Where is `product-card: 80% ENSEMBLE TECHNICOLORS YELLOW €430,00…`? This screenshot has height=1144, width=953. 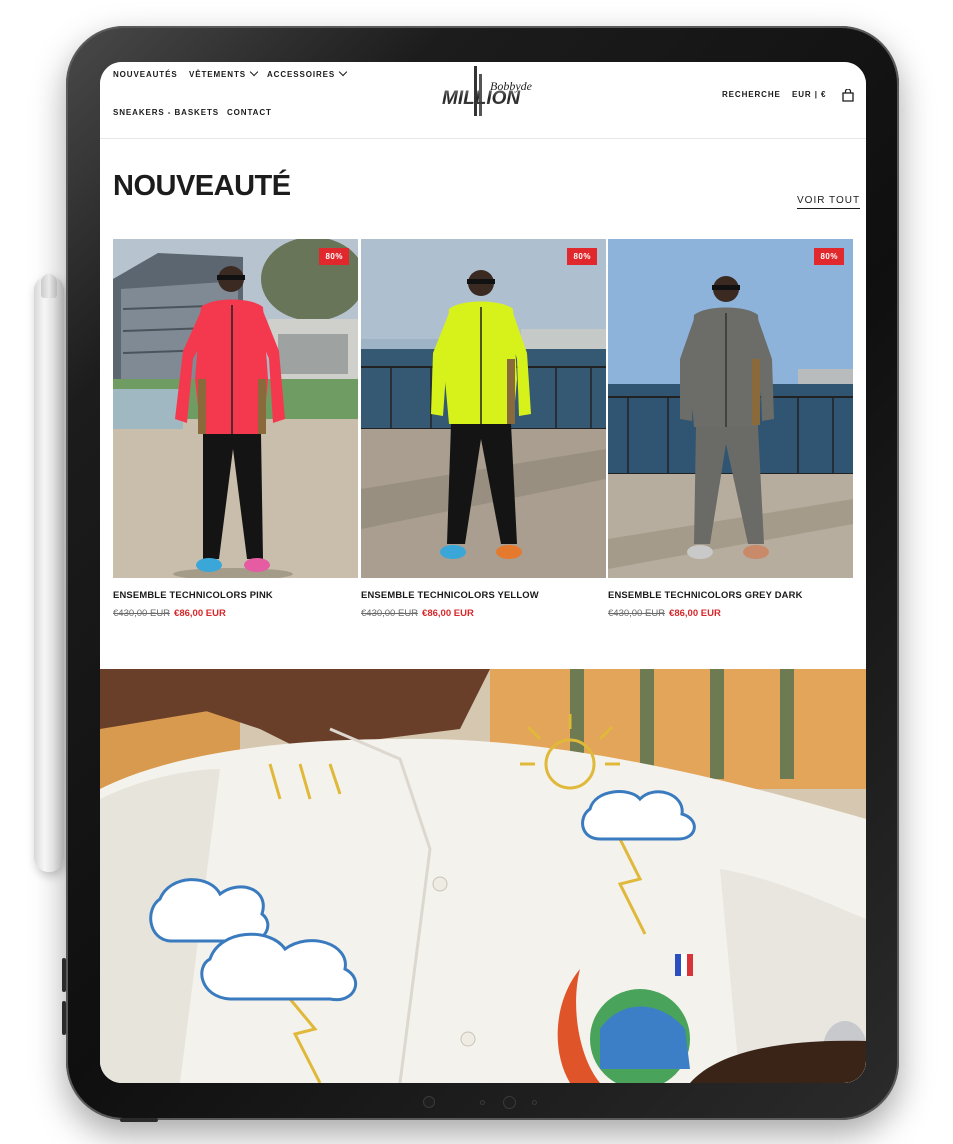 product-card: 80% ENSEMBLE TECHNICOLORS YELLOW €430,00… is located at coordinates (483, 429).